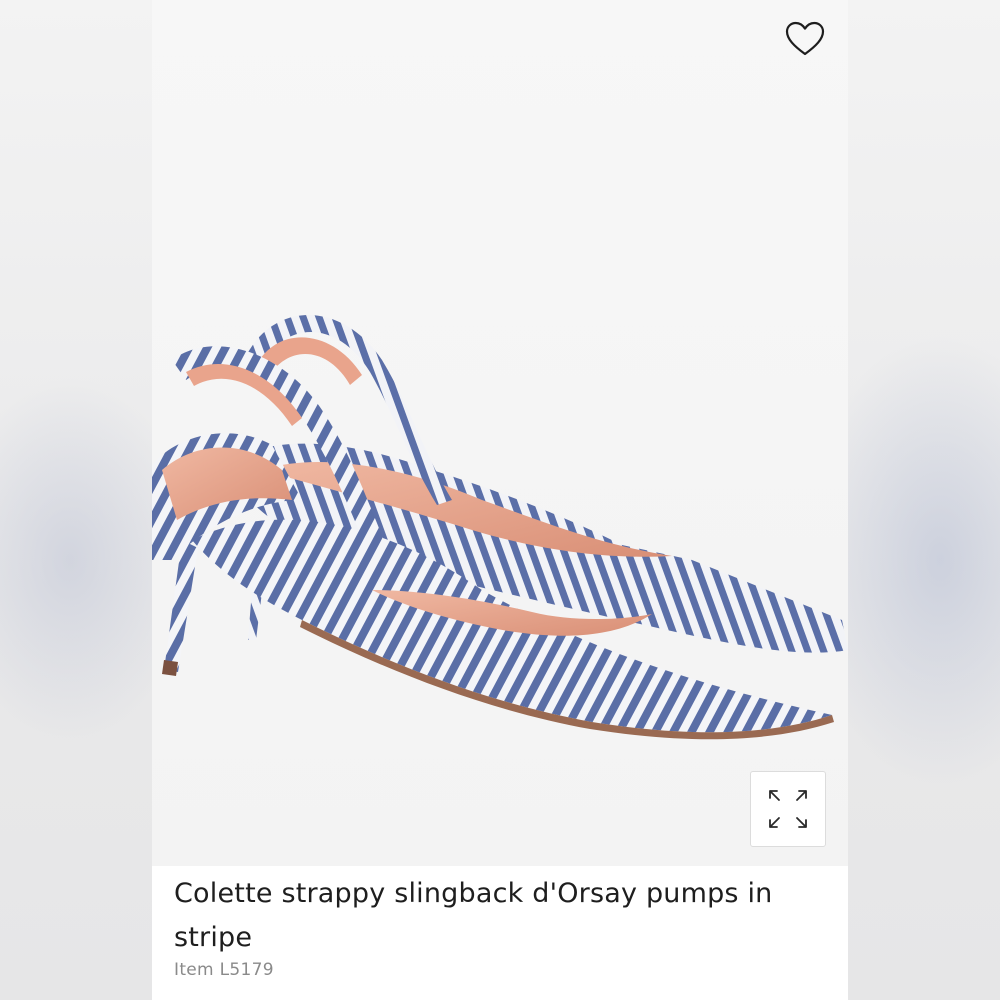 Image resolution: width=1000 pixels, height=1000 pixels. I want to click on expand-icon, so click(788, 809).